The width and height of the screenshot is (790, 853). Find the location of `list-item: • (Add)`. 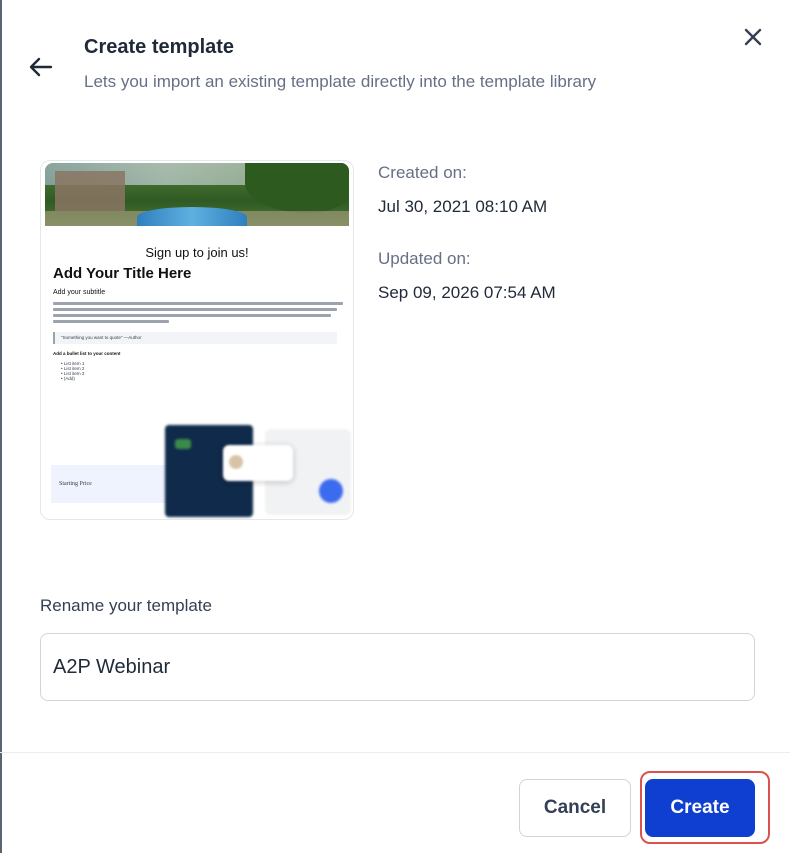

list-item: • (Add) is located at coordinates (68, 378).